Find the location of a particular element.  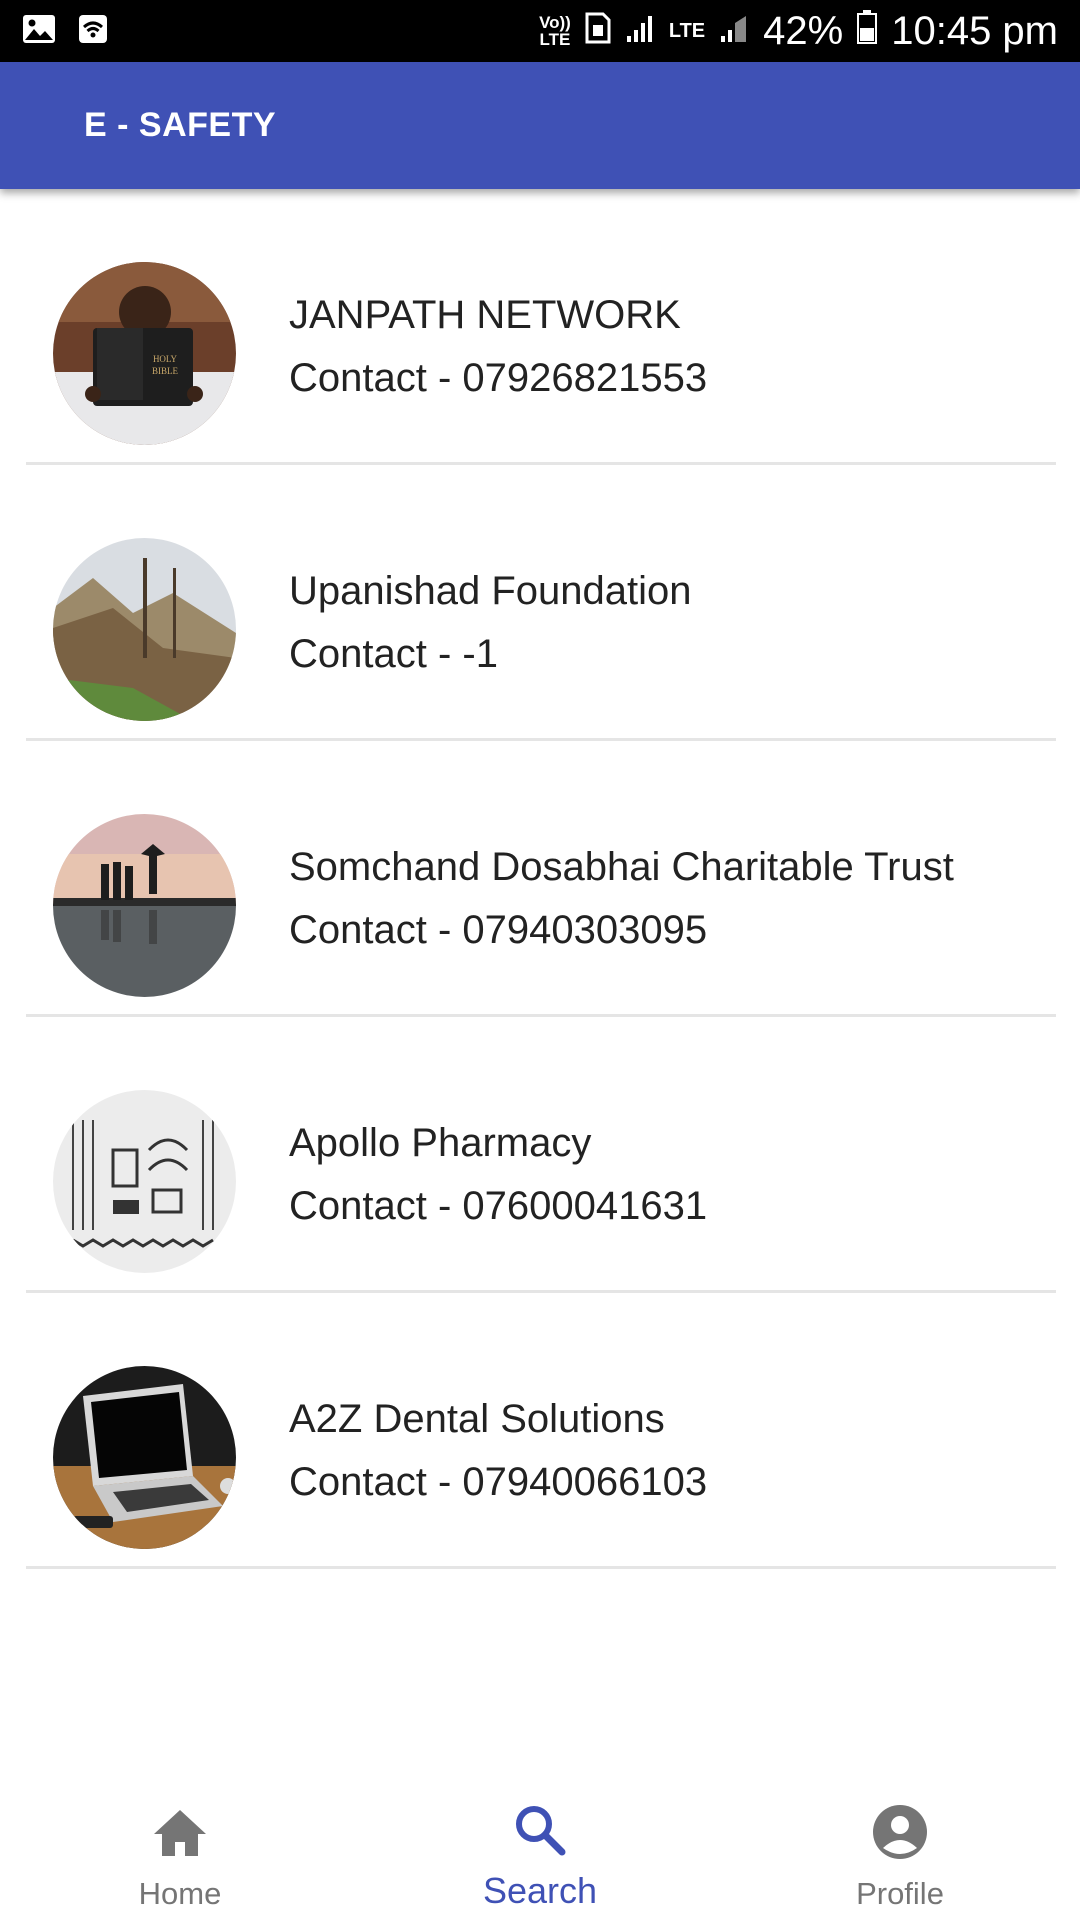

divider is located at coordinates (541, 1567).